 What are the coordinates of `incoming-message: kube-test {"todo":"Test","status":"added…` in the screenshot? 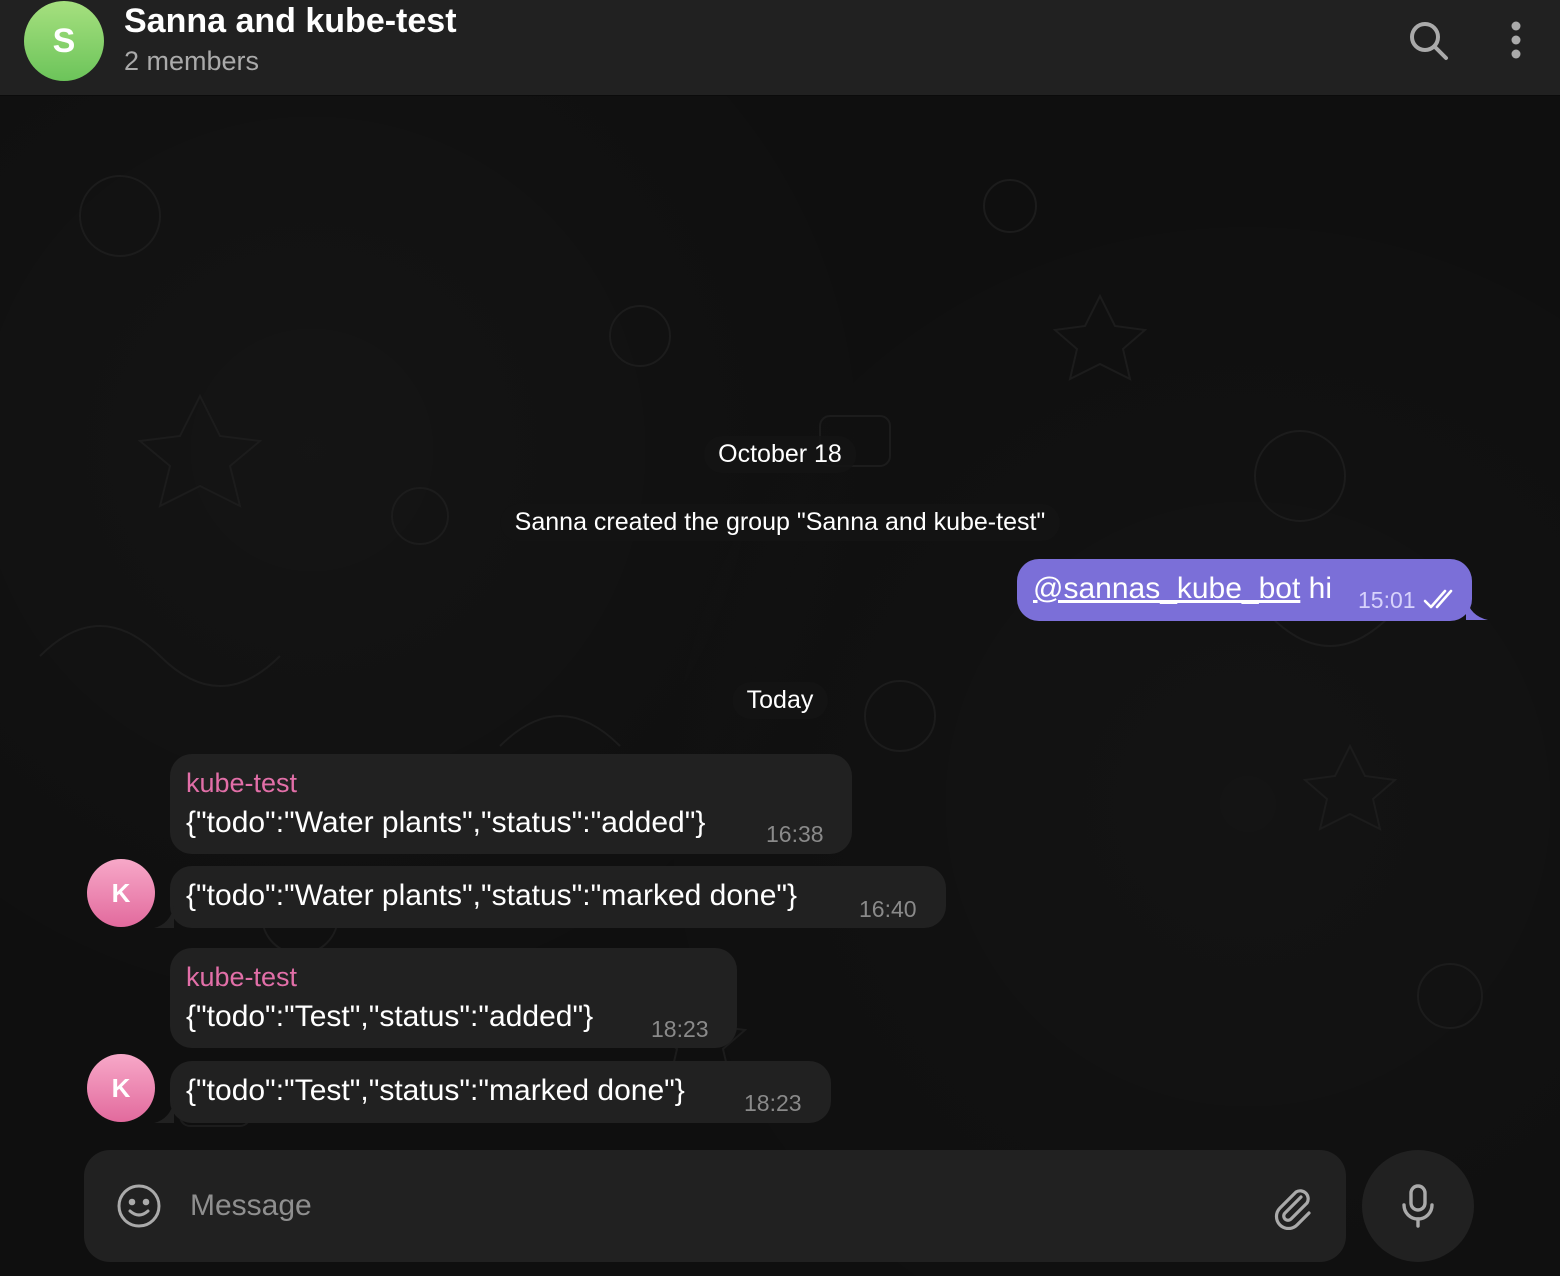 It's located at (453, 998).